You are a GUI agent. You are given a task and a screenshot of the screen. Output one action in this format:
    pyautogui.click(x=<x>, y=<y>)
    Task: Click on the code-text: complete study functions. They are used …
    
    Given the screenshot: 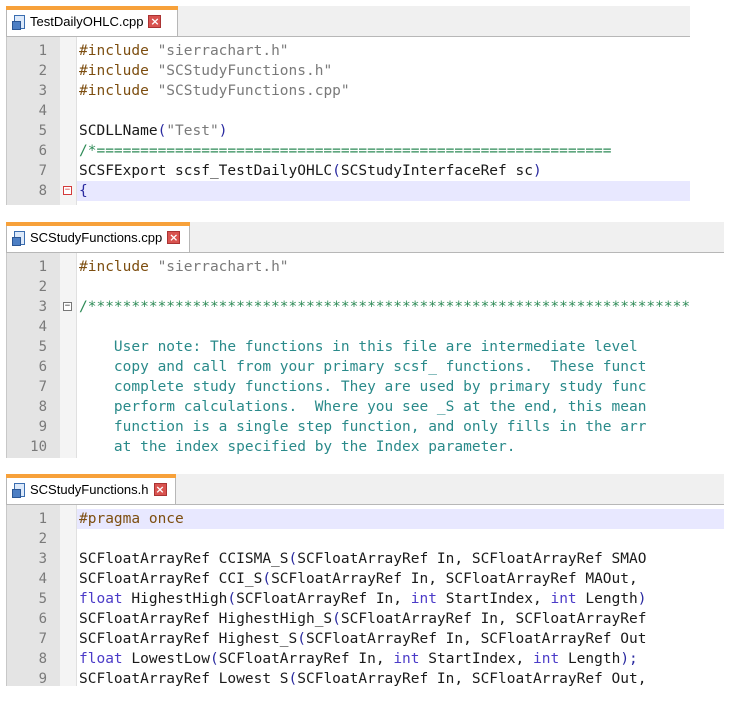 What is the action you would take?
    pyautogui.click(x=363, y=387)
    